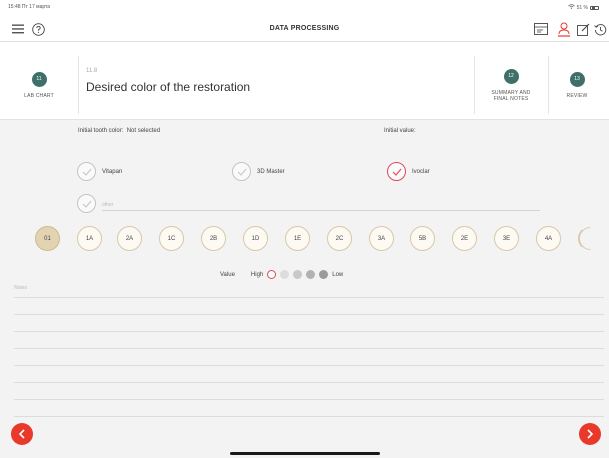 This screenshot has width=609, height=458. I want to click on system-option-other, so click(86, 203).